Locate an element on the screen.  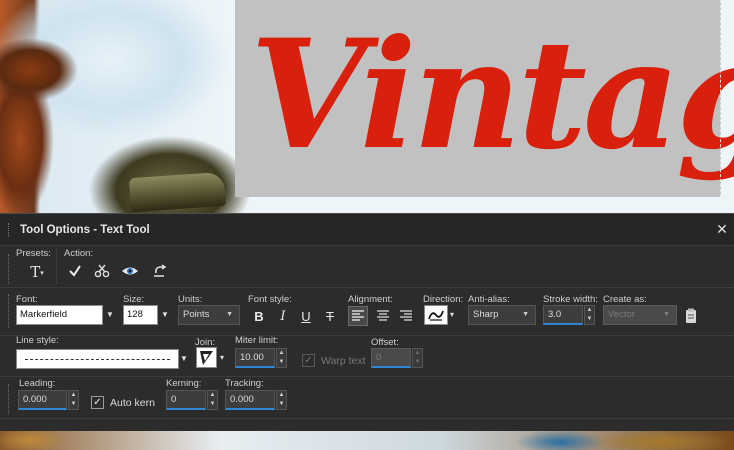
warp-text-label: Warp text is located at coordinates (343, 361).